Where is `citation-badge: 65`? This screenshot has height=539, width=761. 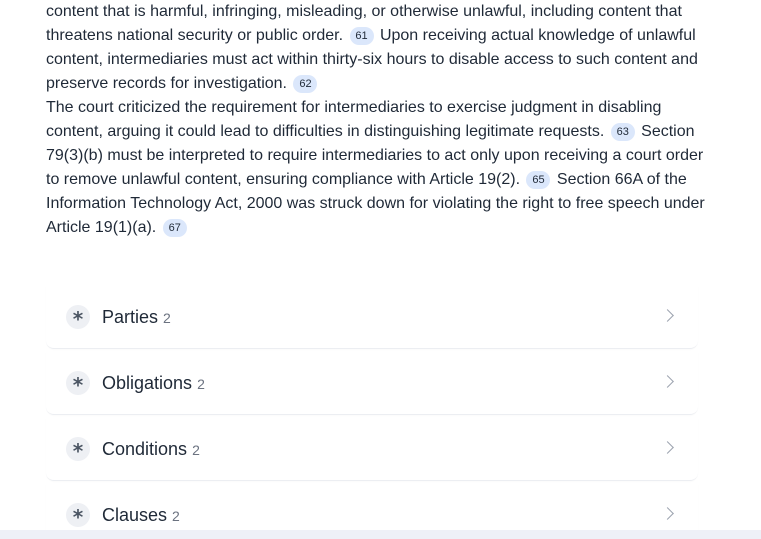 citation-badge: 65 is located at coordinates (538, 180).